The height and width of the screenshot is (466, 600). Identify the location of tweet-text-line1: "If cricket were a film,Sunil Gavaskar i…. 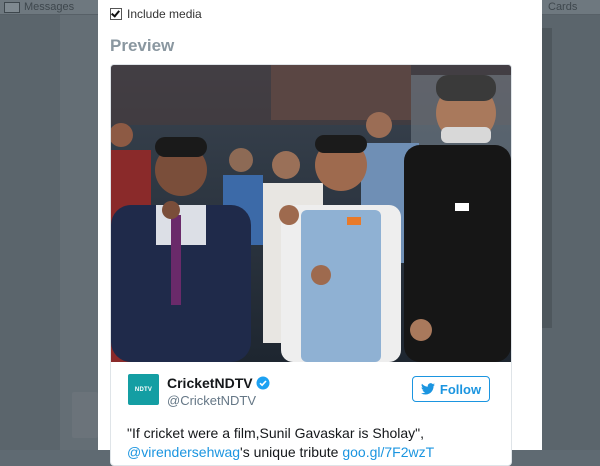
(276, 433).